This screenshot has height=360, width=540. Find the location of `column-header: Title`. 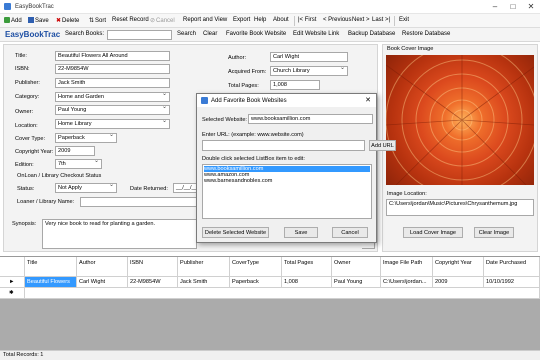

column-header: Title is located at coordinates (51, 267).